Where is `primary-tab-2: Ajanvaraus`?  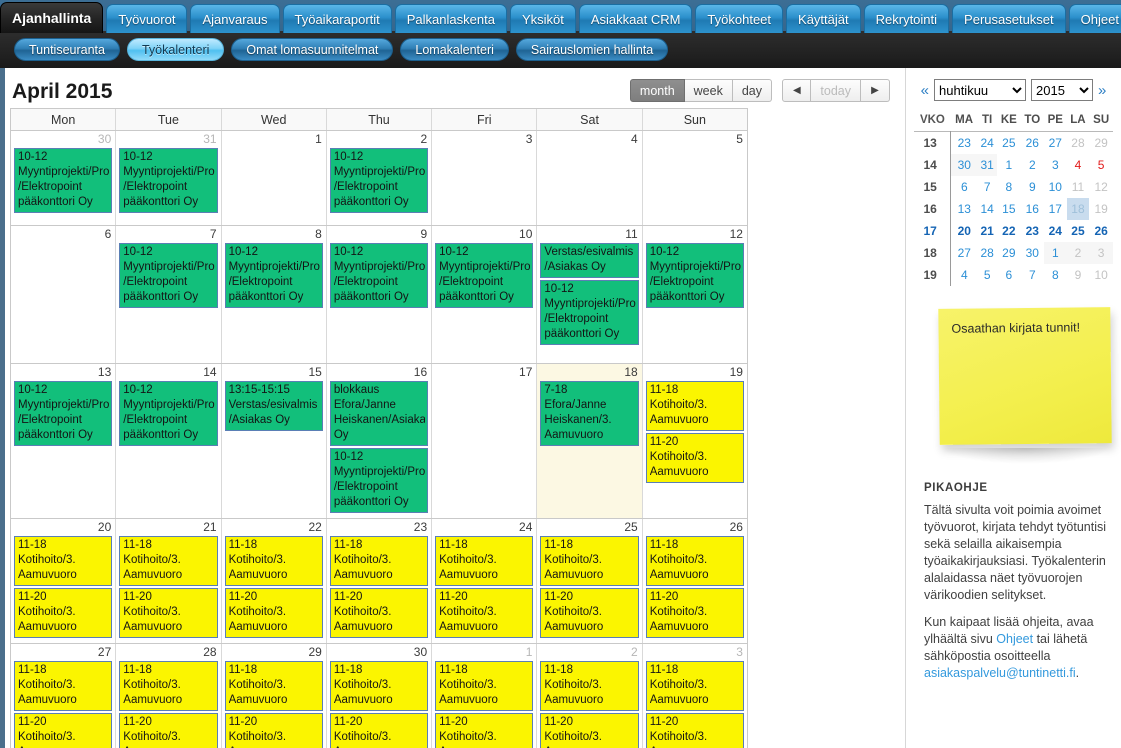
primary-tab-2: Ajanvaraus is located at coordinates (235, 18).